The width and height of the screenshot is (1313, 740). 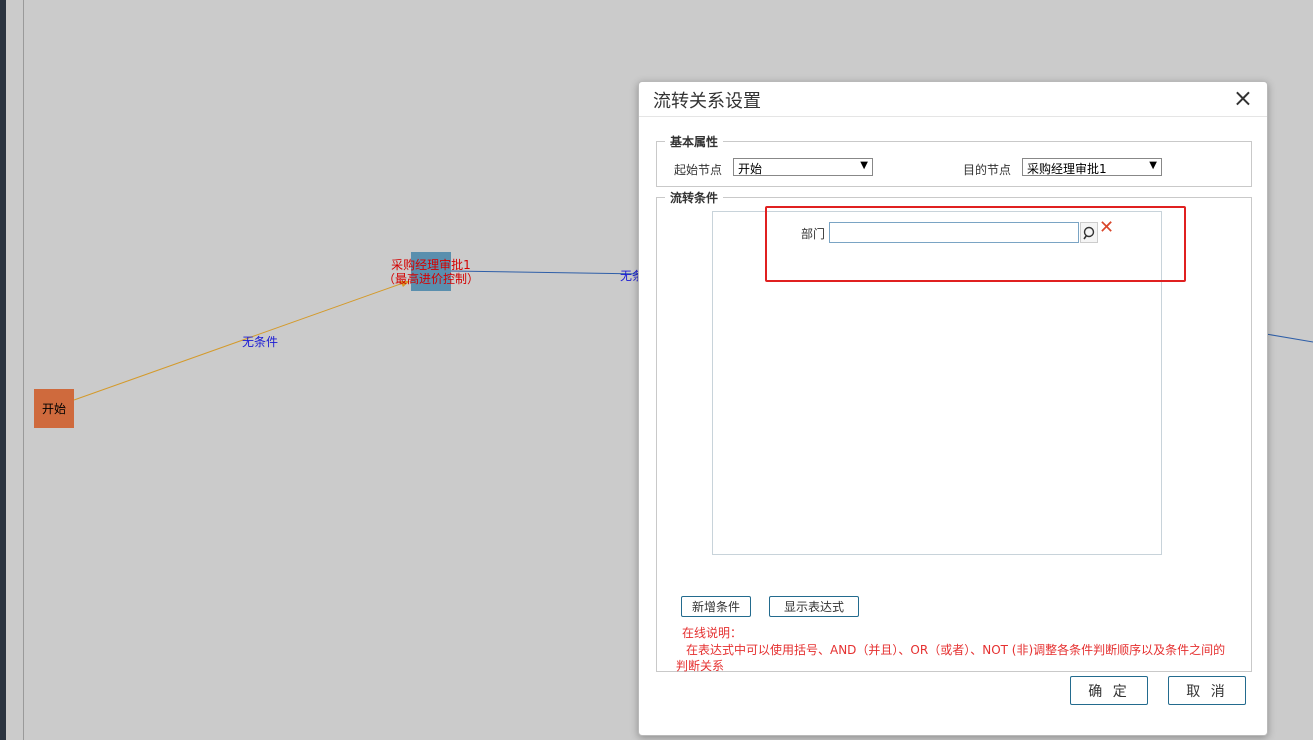 What do you see at coordinates (1207, 690) in the screenshot?
I see `cancel-button: 取 消` at bounding box center [1207, 690].